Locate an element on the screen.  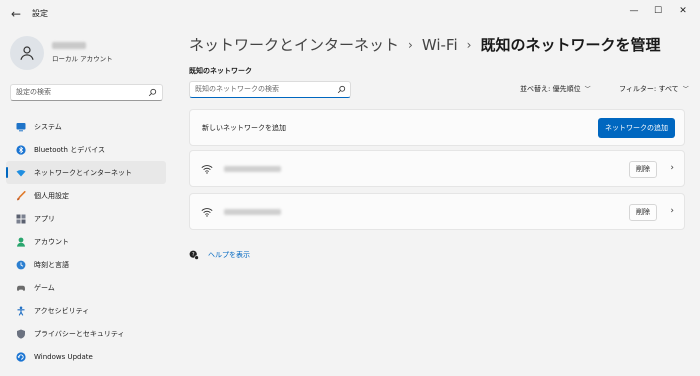
title-bar: ← 設定 — ☐ ✕ is located at coordinates (350, 14).